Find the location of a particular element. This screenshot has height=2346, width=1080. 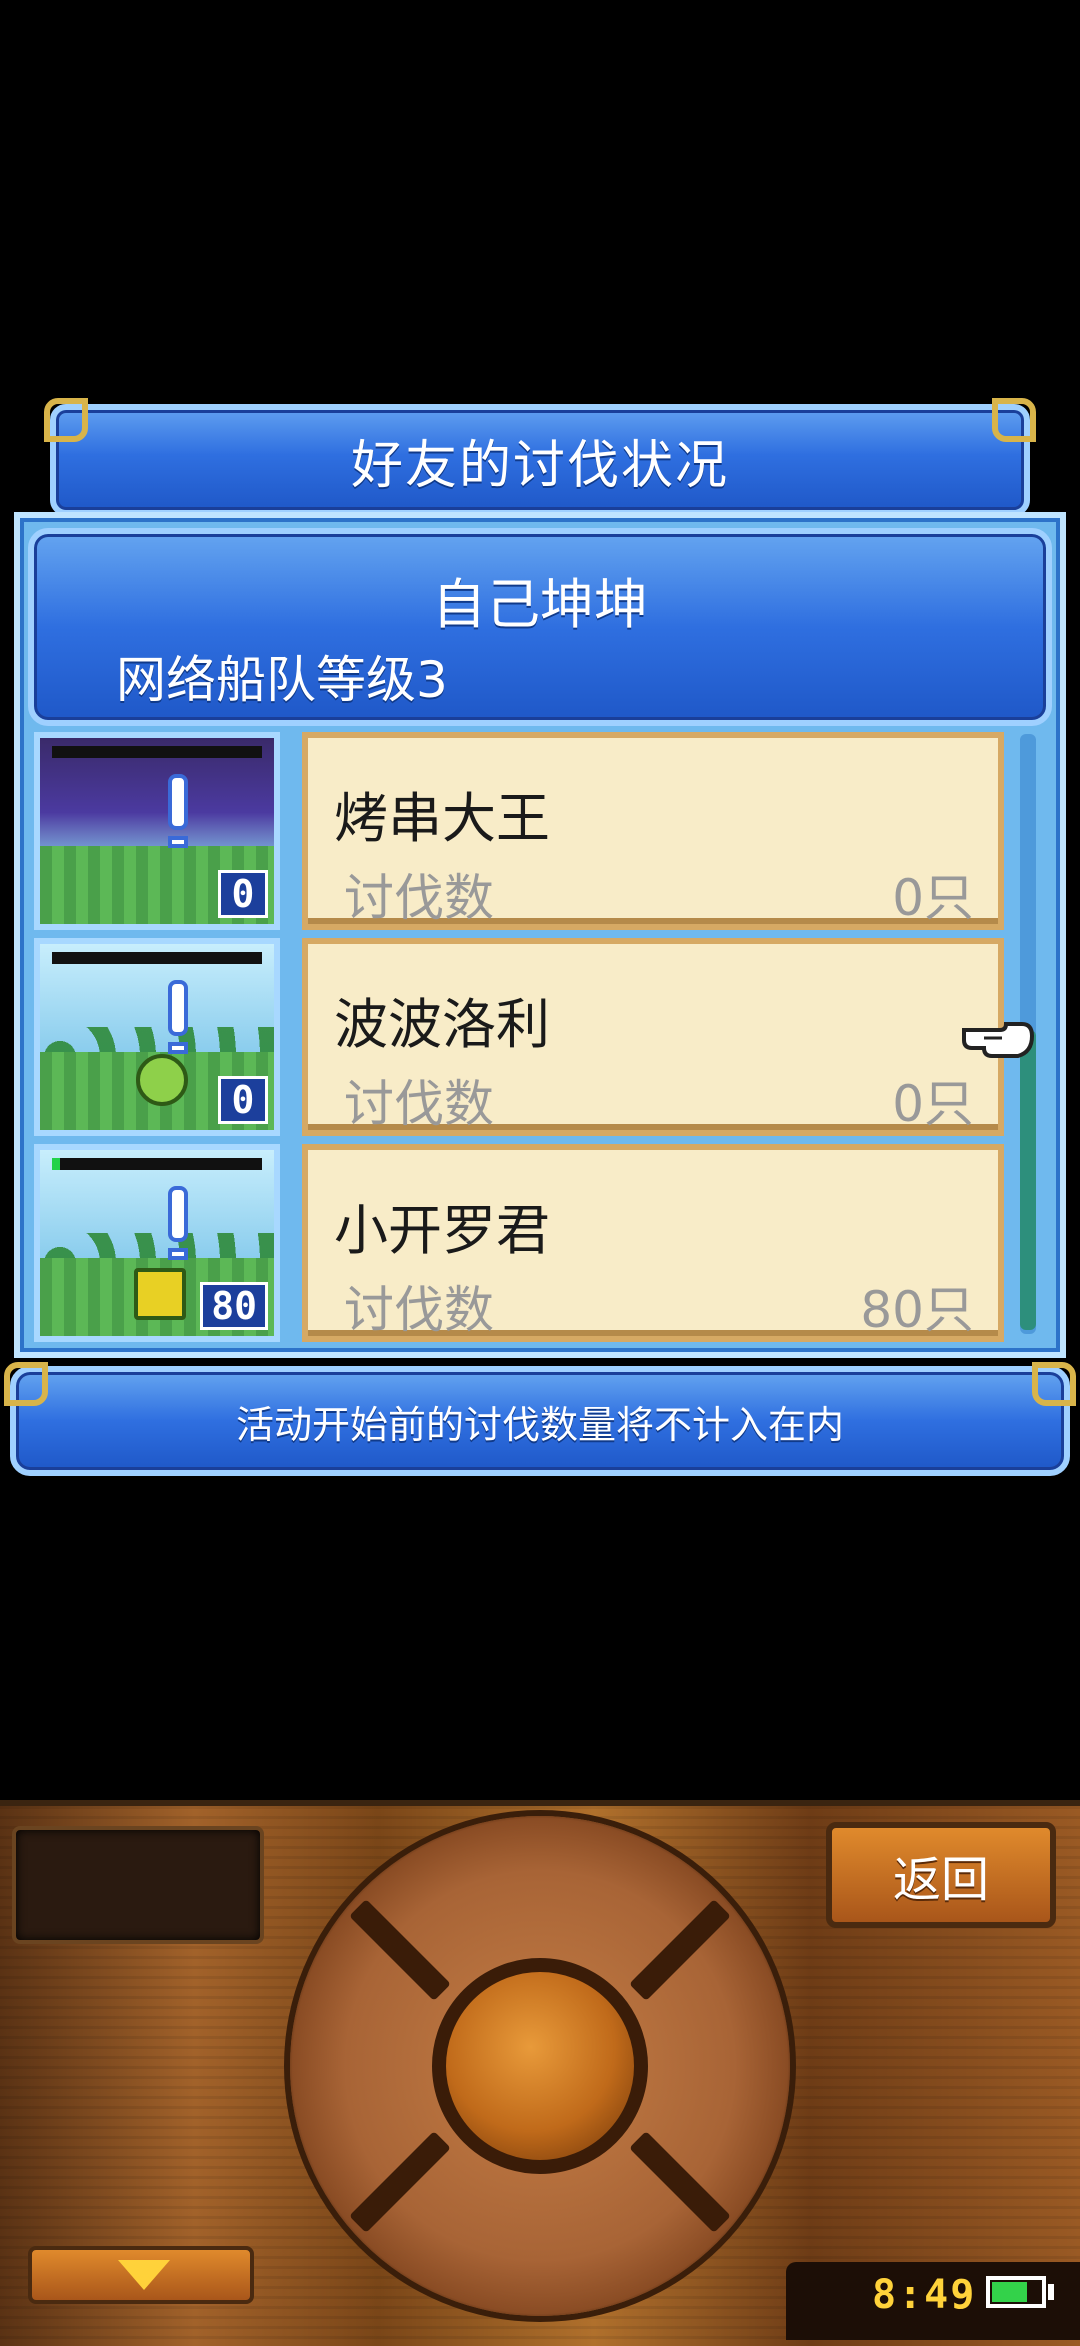

battery-icon is located at coordinates (1016, 2292).